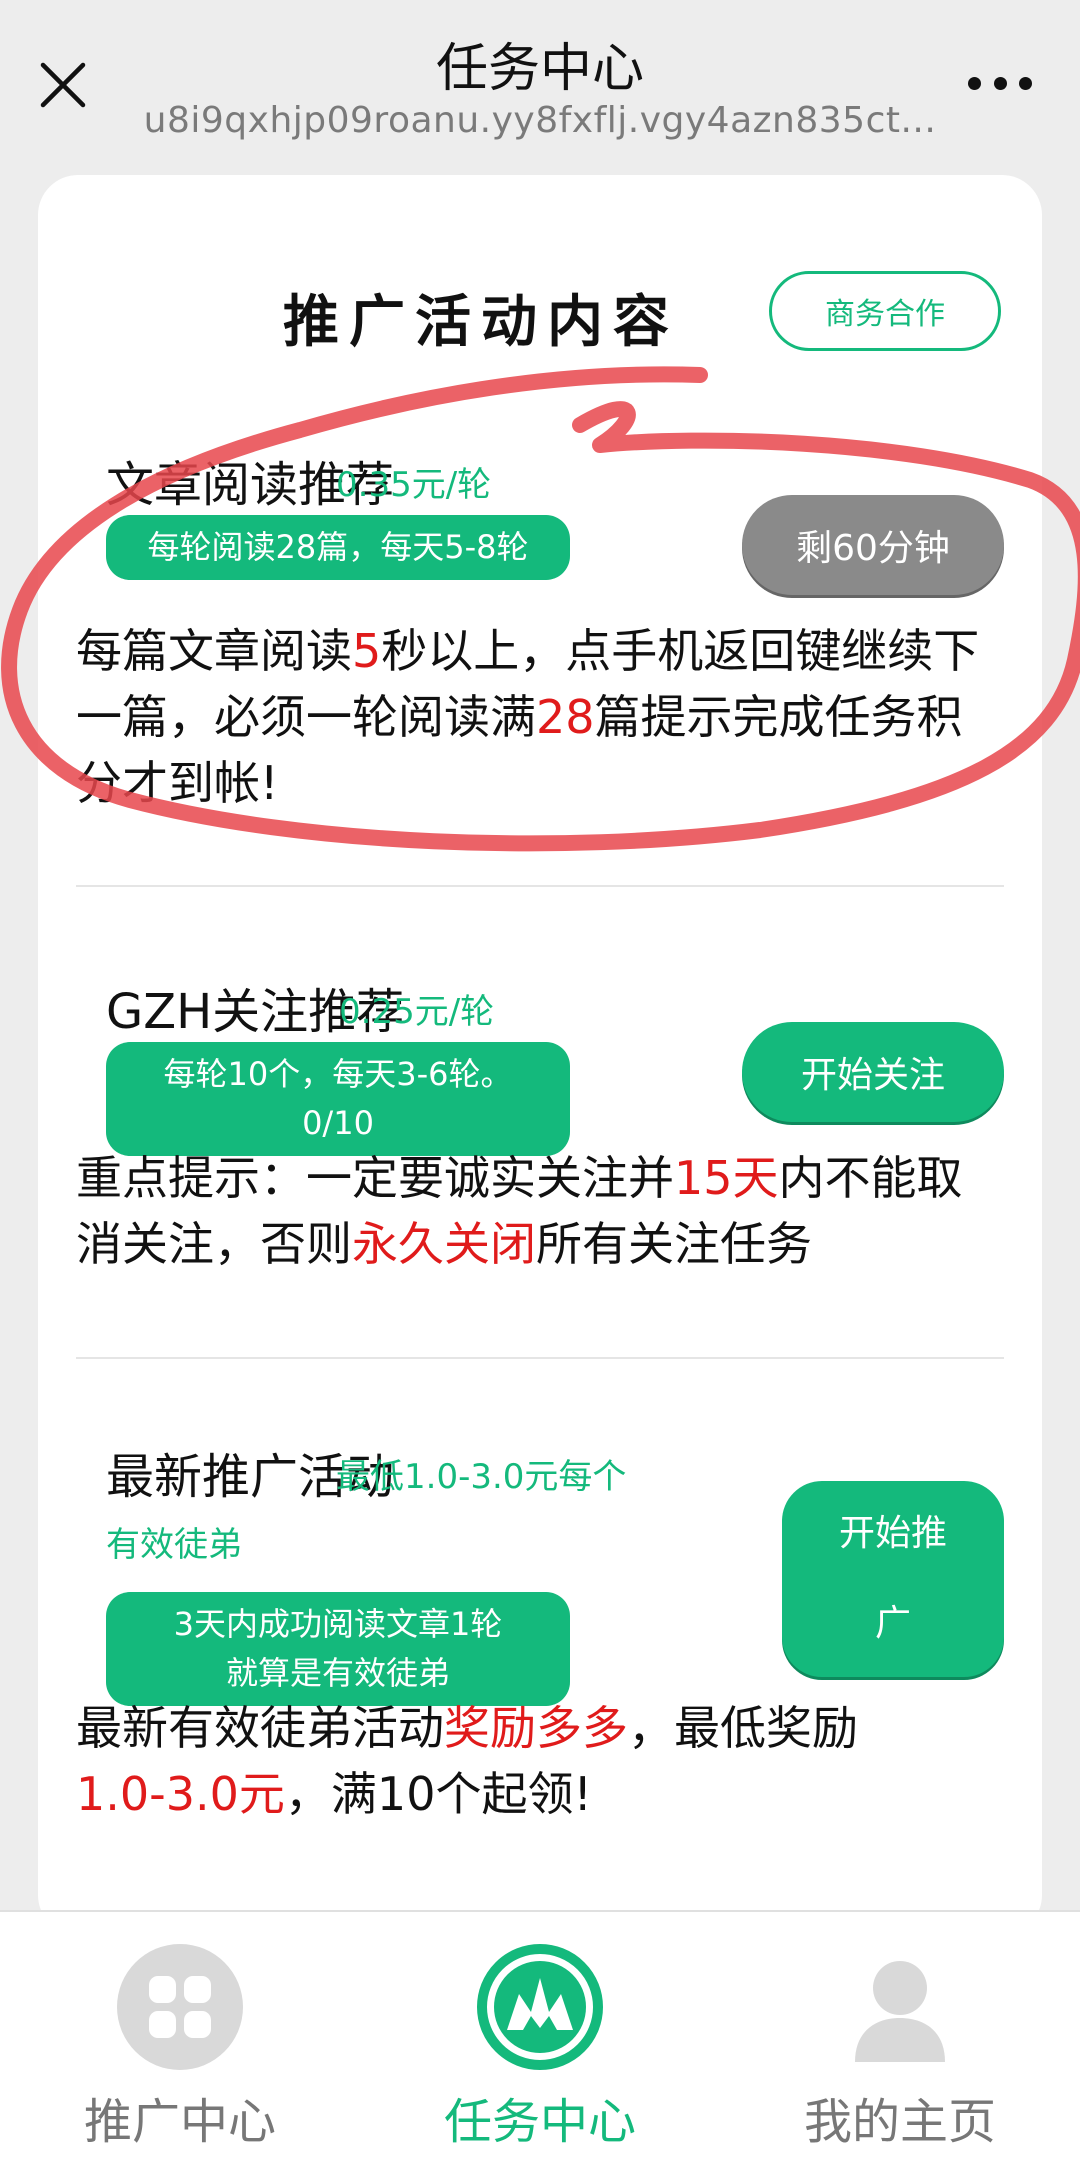 This screenshot has width=1080, height=2168. Describe the element at coordinates (481, 322) in the screenshot. I see `card-title: 推广活动内容` at that location.